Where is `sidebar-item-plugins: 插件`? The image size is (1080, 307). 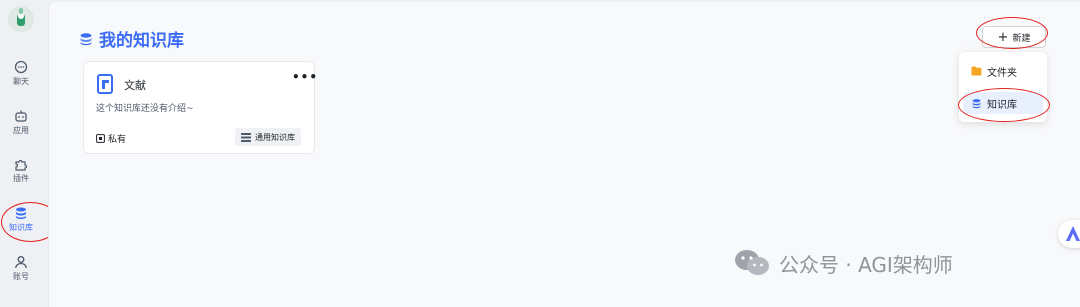
sidebar-item-plugins: 插件 is located at coordinates (21, 170).